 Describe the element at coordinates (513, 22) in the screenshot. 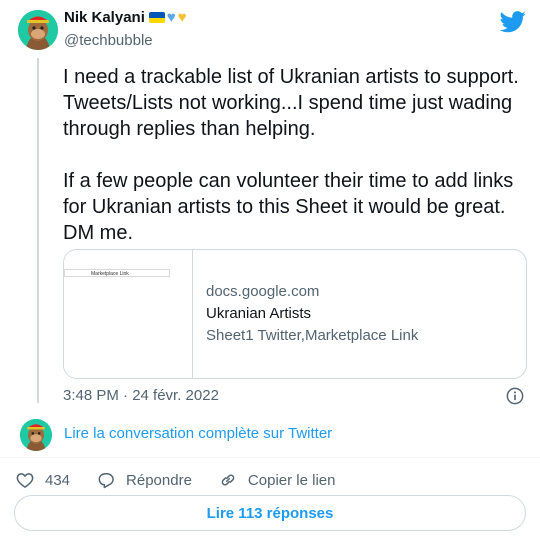

I see `twitter-bird-icon` at that location.